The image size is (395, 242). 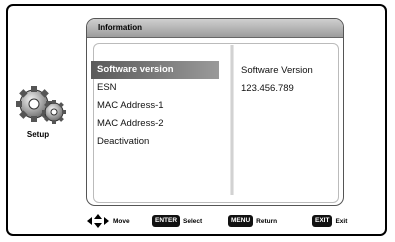 What do you see at coordinates (155, 70) in the screenshot?
I see `menu-item-software-version: Software version` at bounding box center [155, 70].